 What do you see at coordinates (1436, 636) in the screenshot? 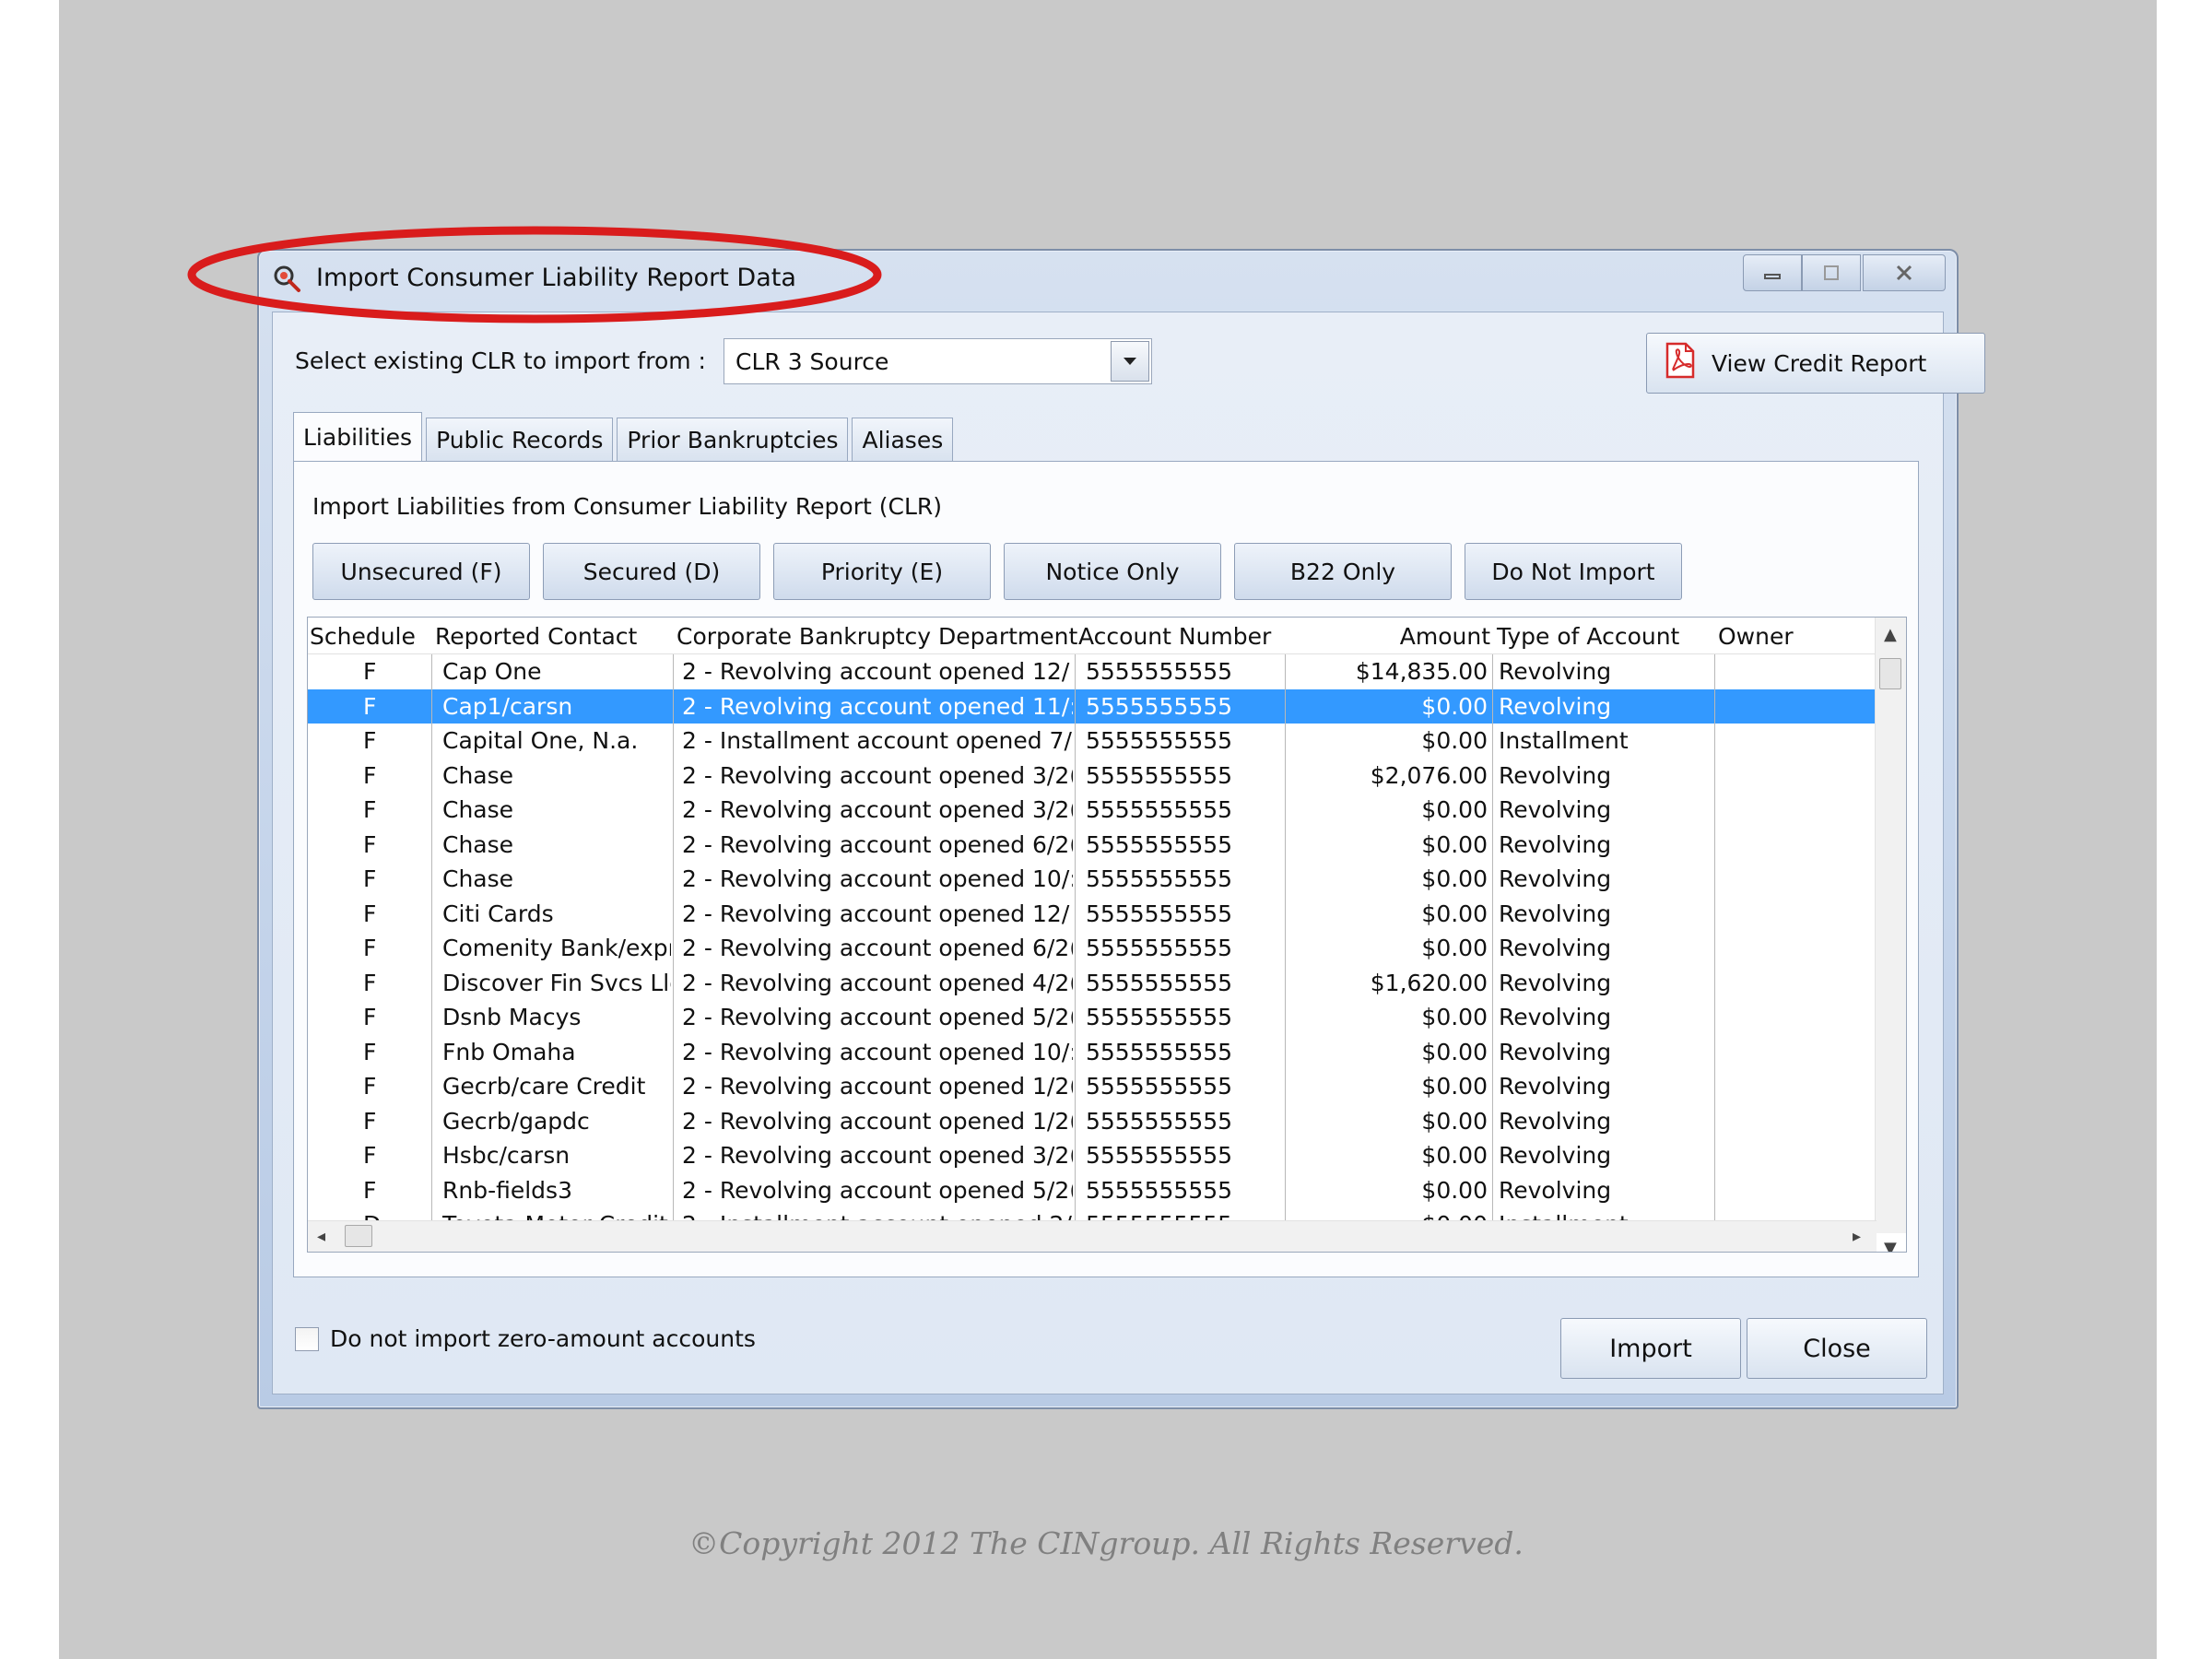
I see `column-header-amount: Amount` at bounding box center [1436, 636].